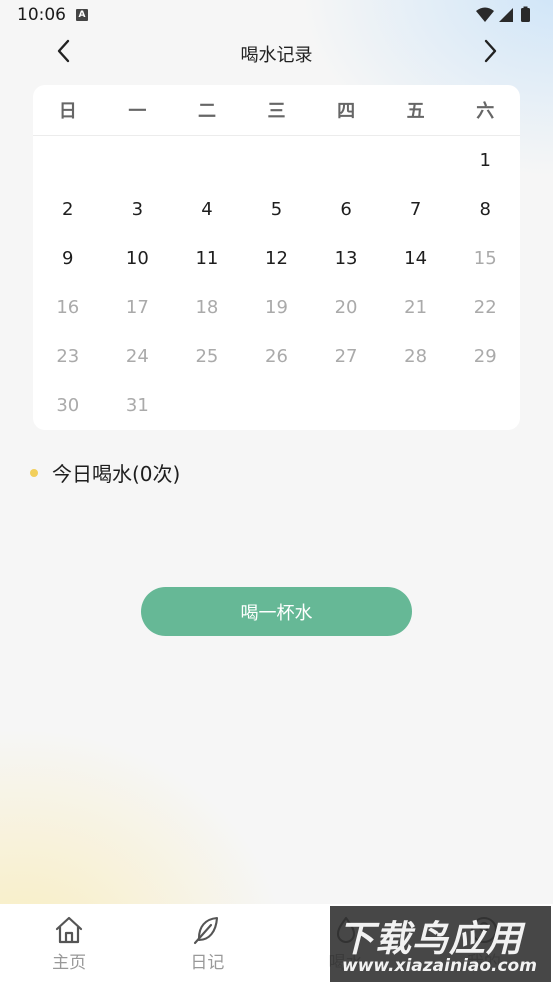  I want to click on feather-icon, so click(206, 930).